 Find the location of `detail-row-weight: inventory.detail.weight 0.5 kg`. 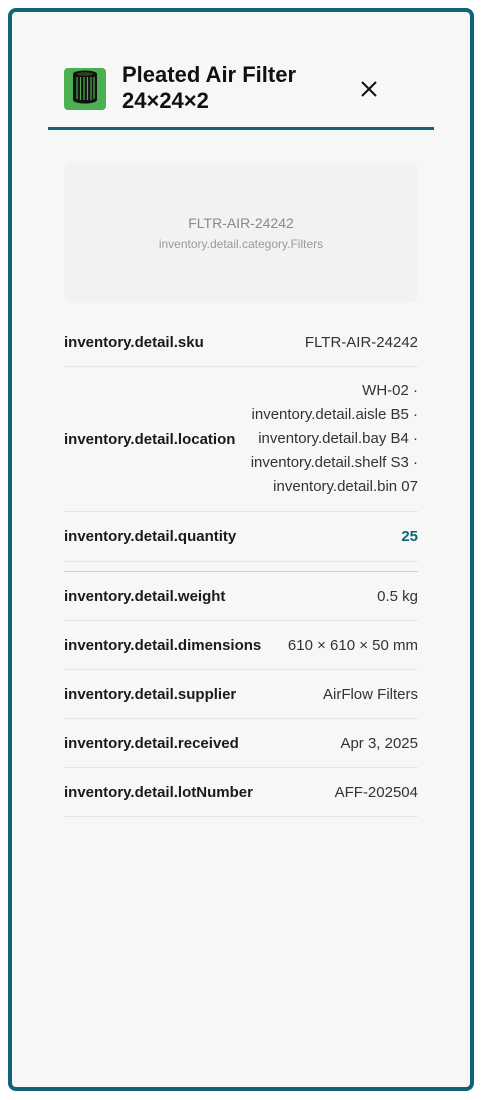

detail-row-weight: inventory.detail.weight 0.5 kg is located at coordinates (241, 596).